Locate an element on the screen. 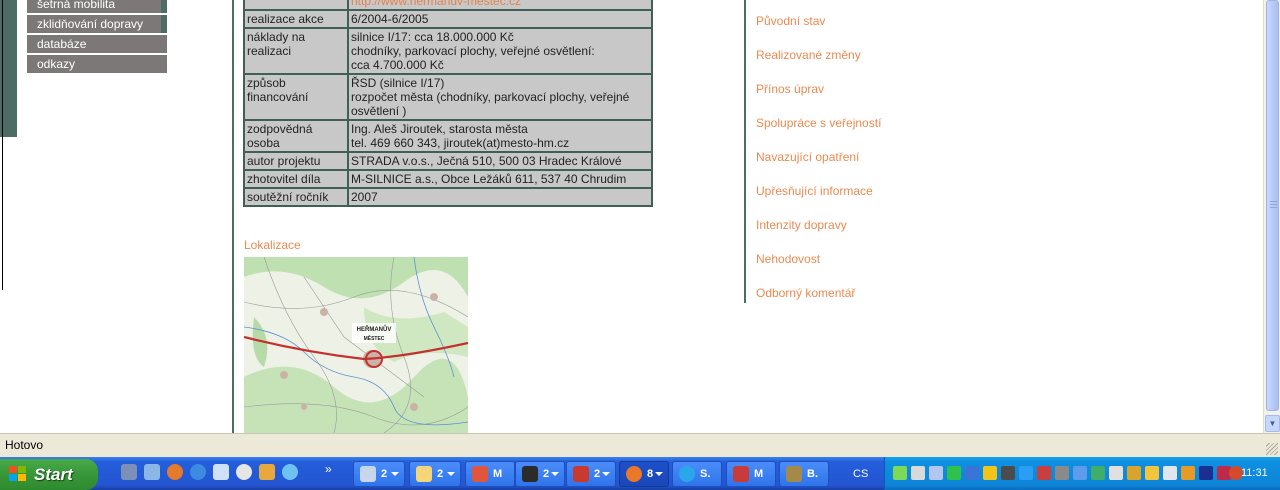 This screenshot has width=1280, height=490. value-line: ŘSD (silnice I/17) is located at coordinates (398, 83).